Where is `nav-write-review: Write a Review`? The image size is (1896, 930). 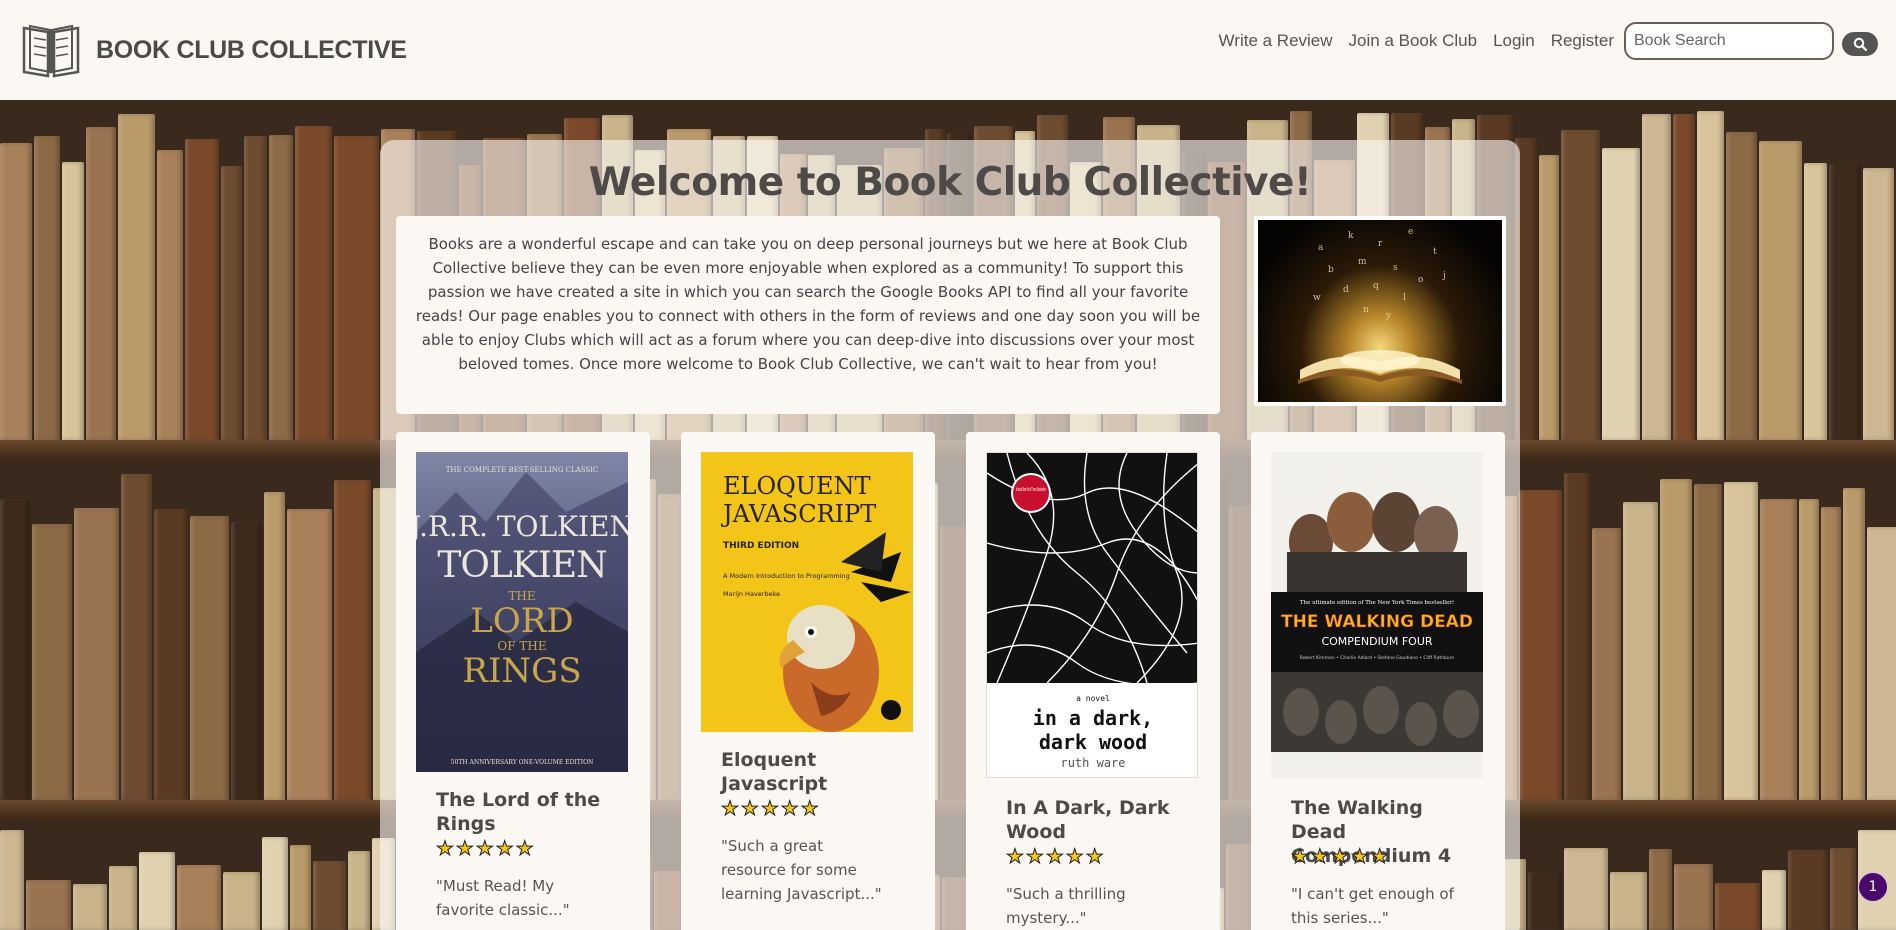
nav-write-review: Write a Review is located at coordinates (1276, 41).